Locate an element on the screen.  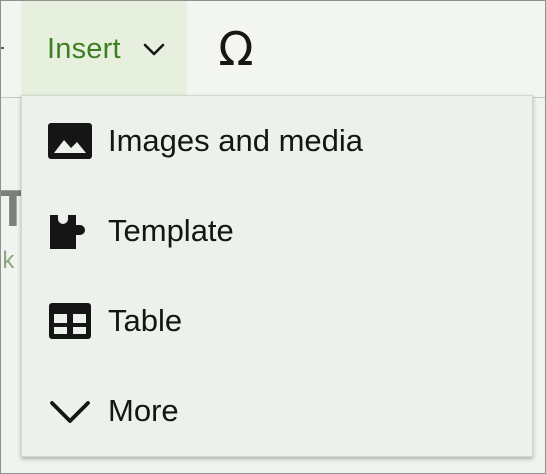
omega-icon: Ω is located at coordinates (236, 49).